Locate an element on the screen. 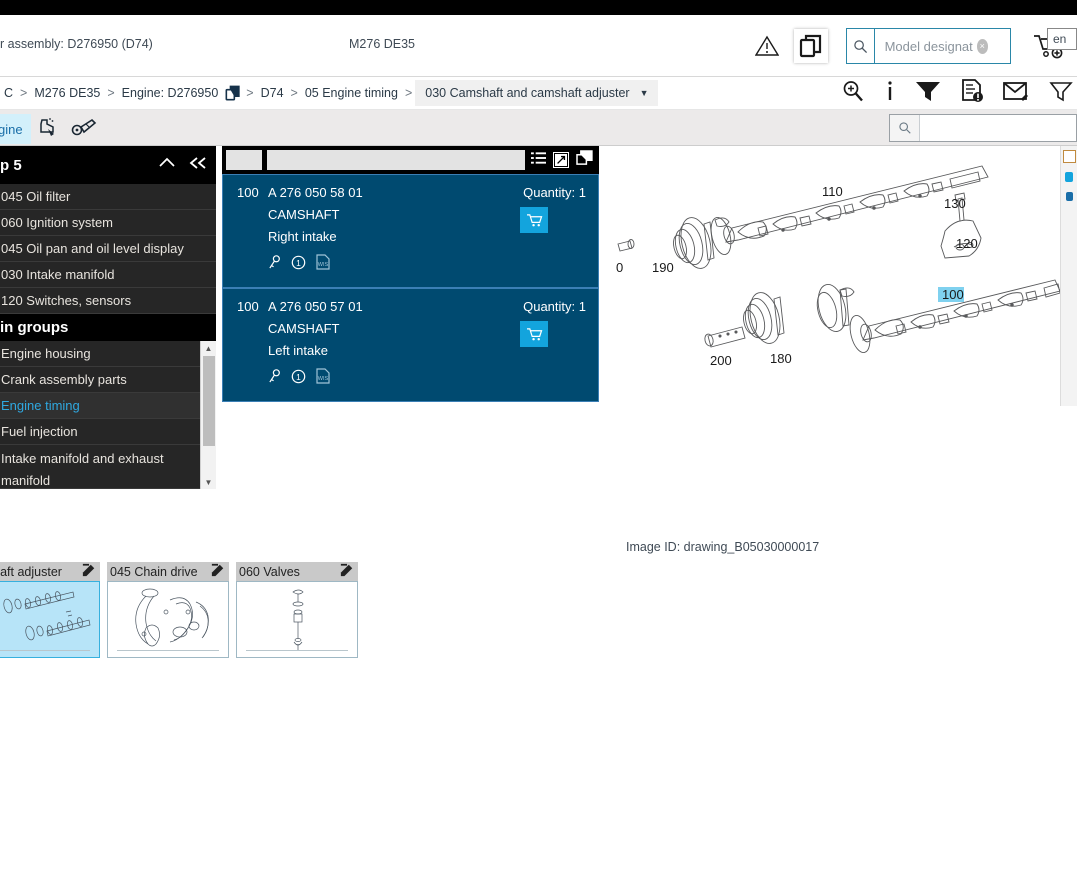  breadcrumb-active-dropdown: 030 Camshaft and camshaft adjuster ▼ is located at coordinates (537, 93).